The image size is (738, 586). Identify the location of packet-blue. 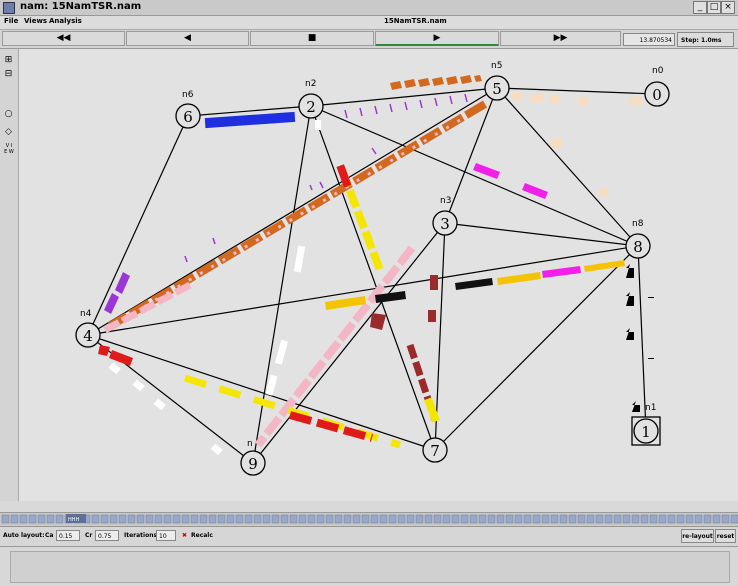
(250, 120).